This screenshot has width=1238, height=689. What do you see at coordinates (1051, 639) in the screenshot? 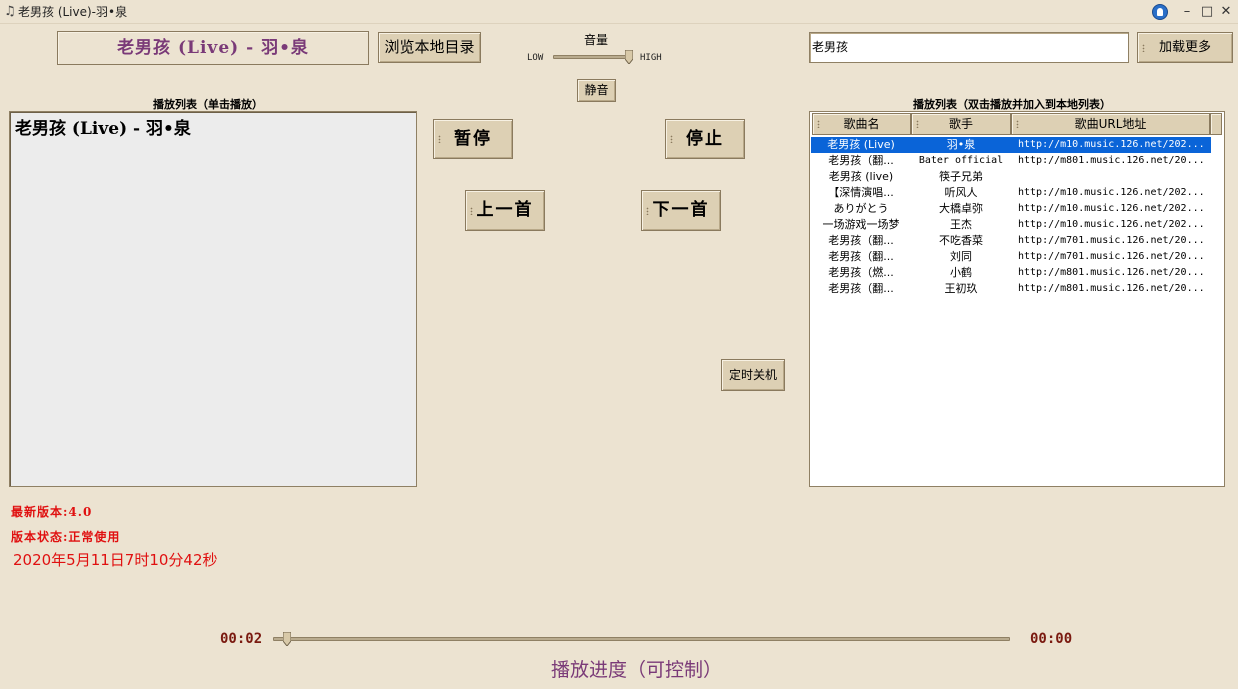
I see `total-time: 00:00` at bounding box center [1051, 639].